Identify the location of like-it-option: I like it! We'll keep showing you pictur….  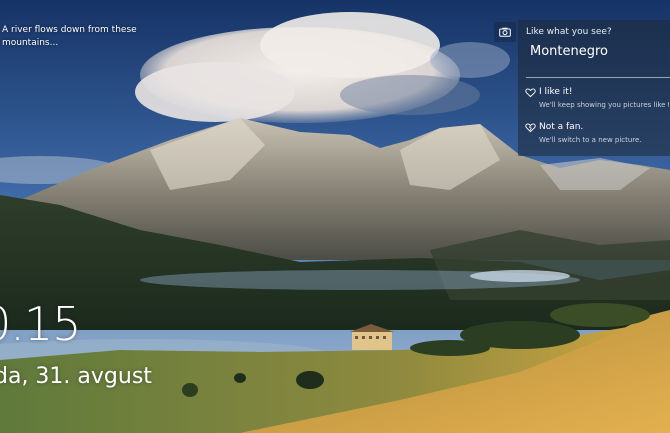
(595, 101).